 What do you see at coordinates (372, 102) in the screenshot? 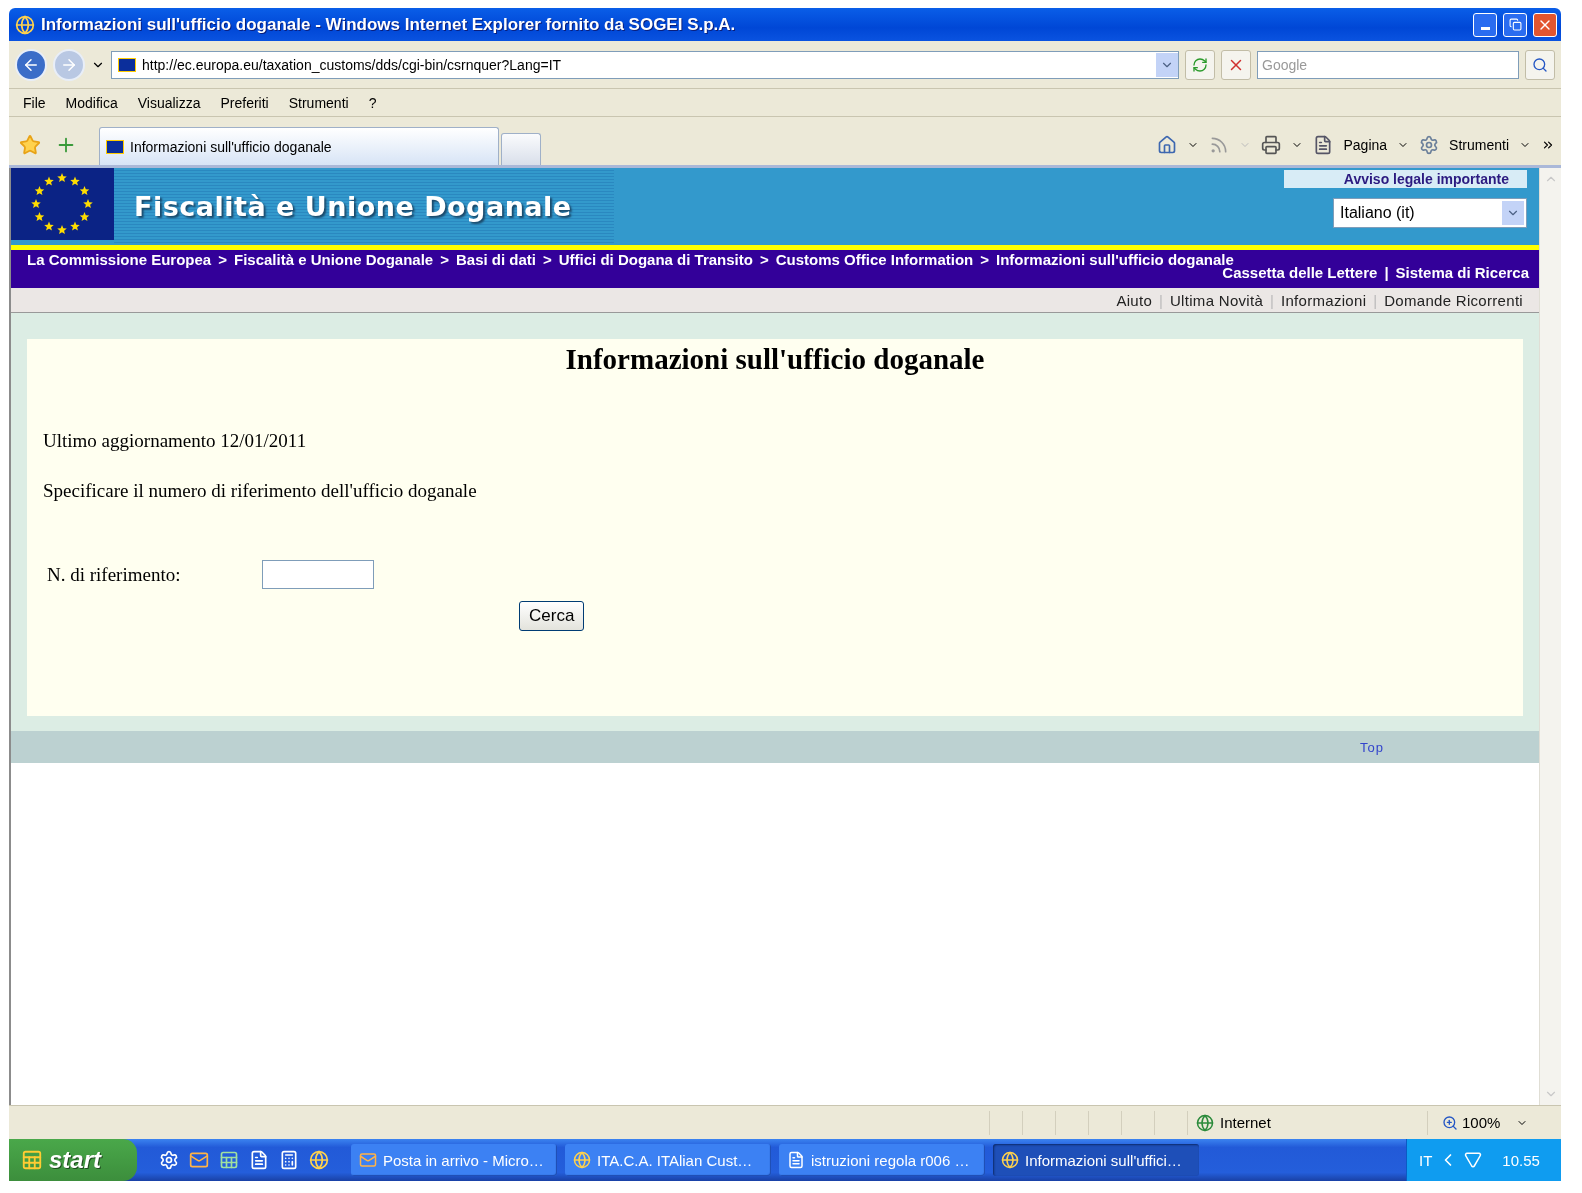
I see `menu-item: ?` at bounding box center [372, 102].